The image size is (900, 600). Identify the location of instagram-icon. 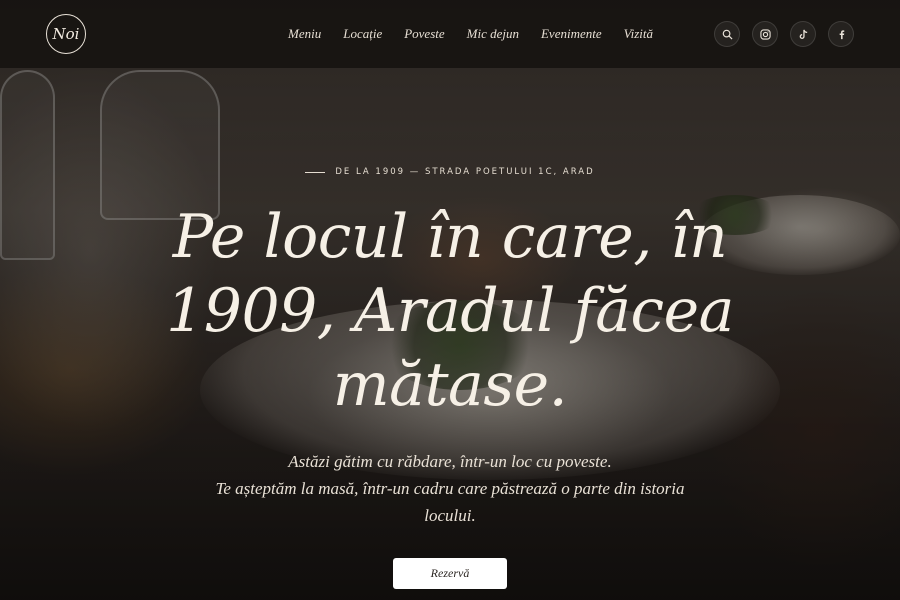
(765, 34).